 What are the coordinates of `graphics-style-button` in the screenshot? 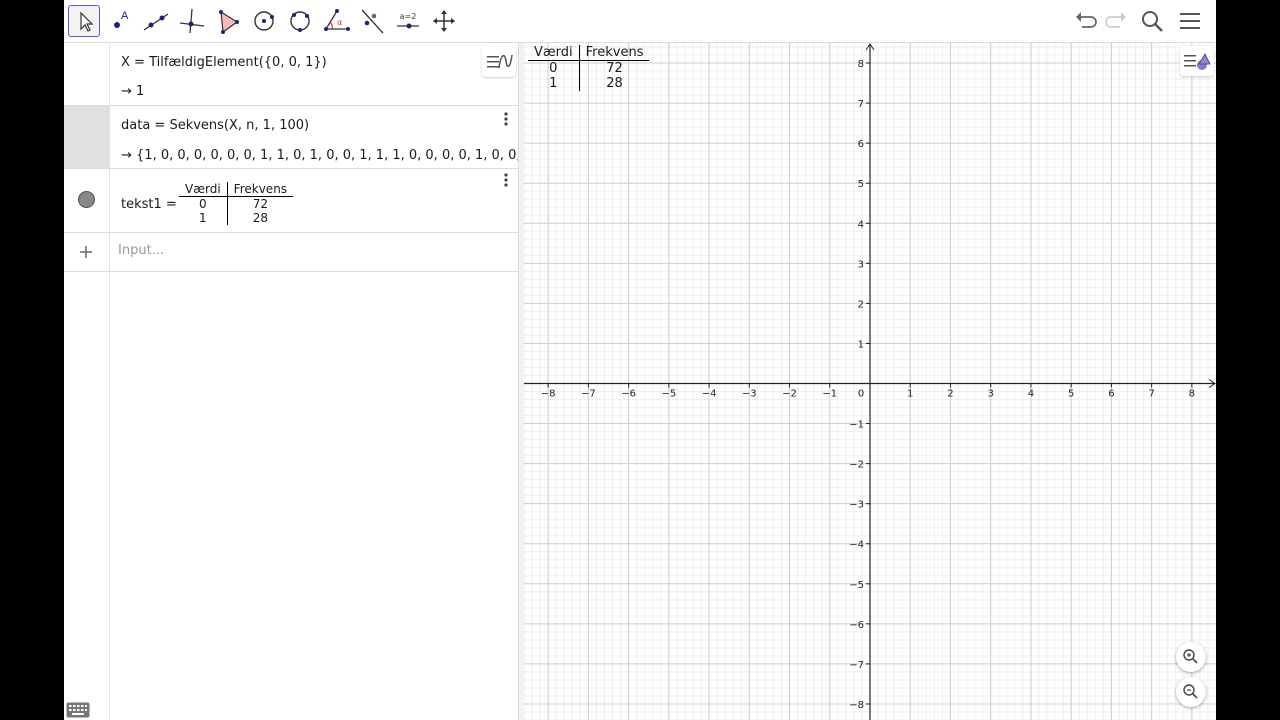 It's located at (1197, 61).